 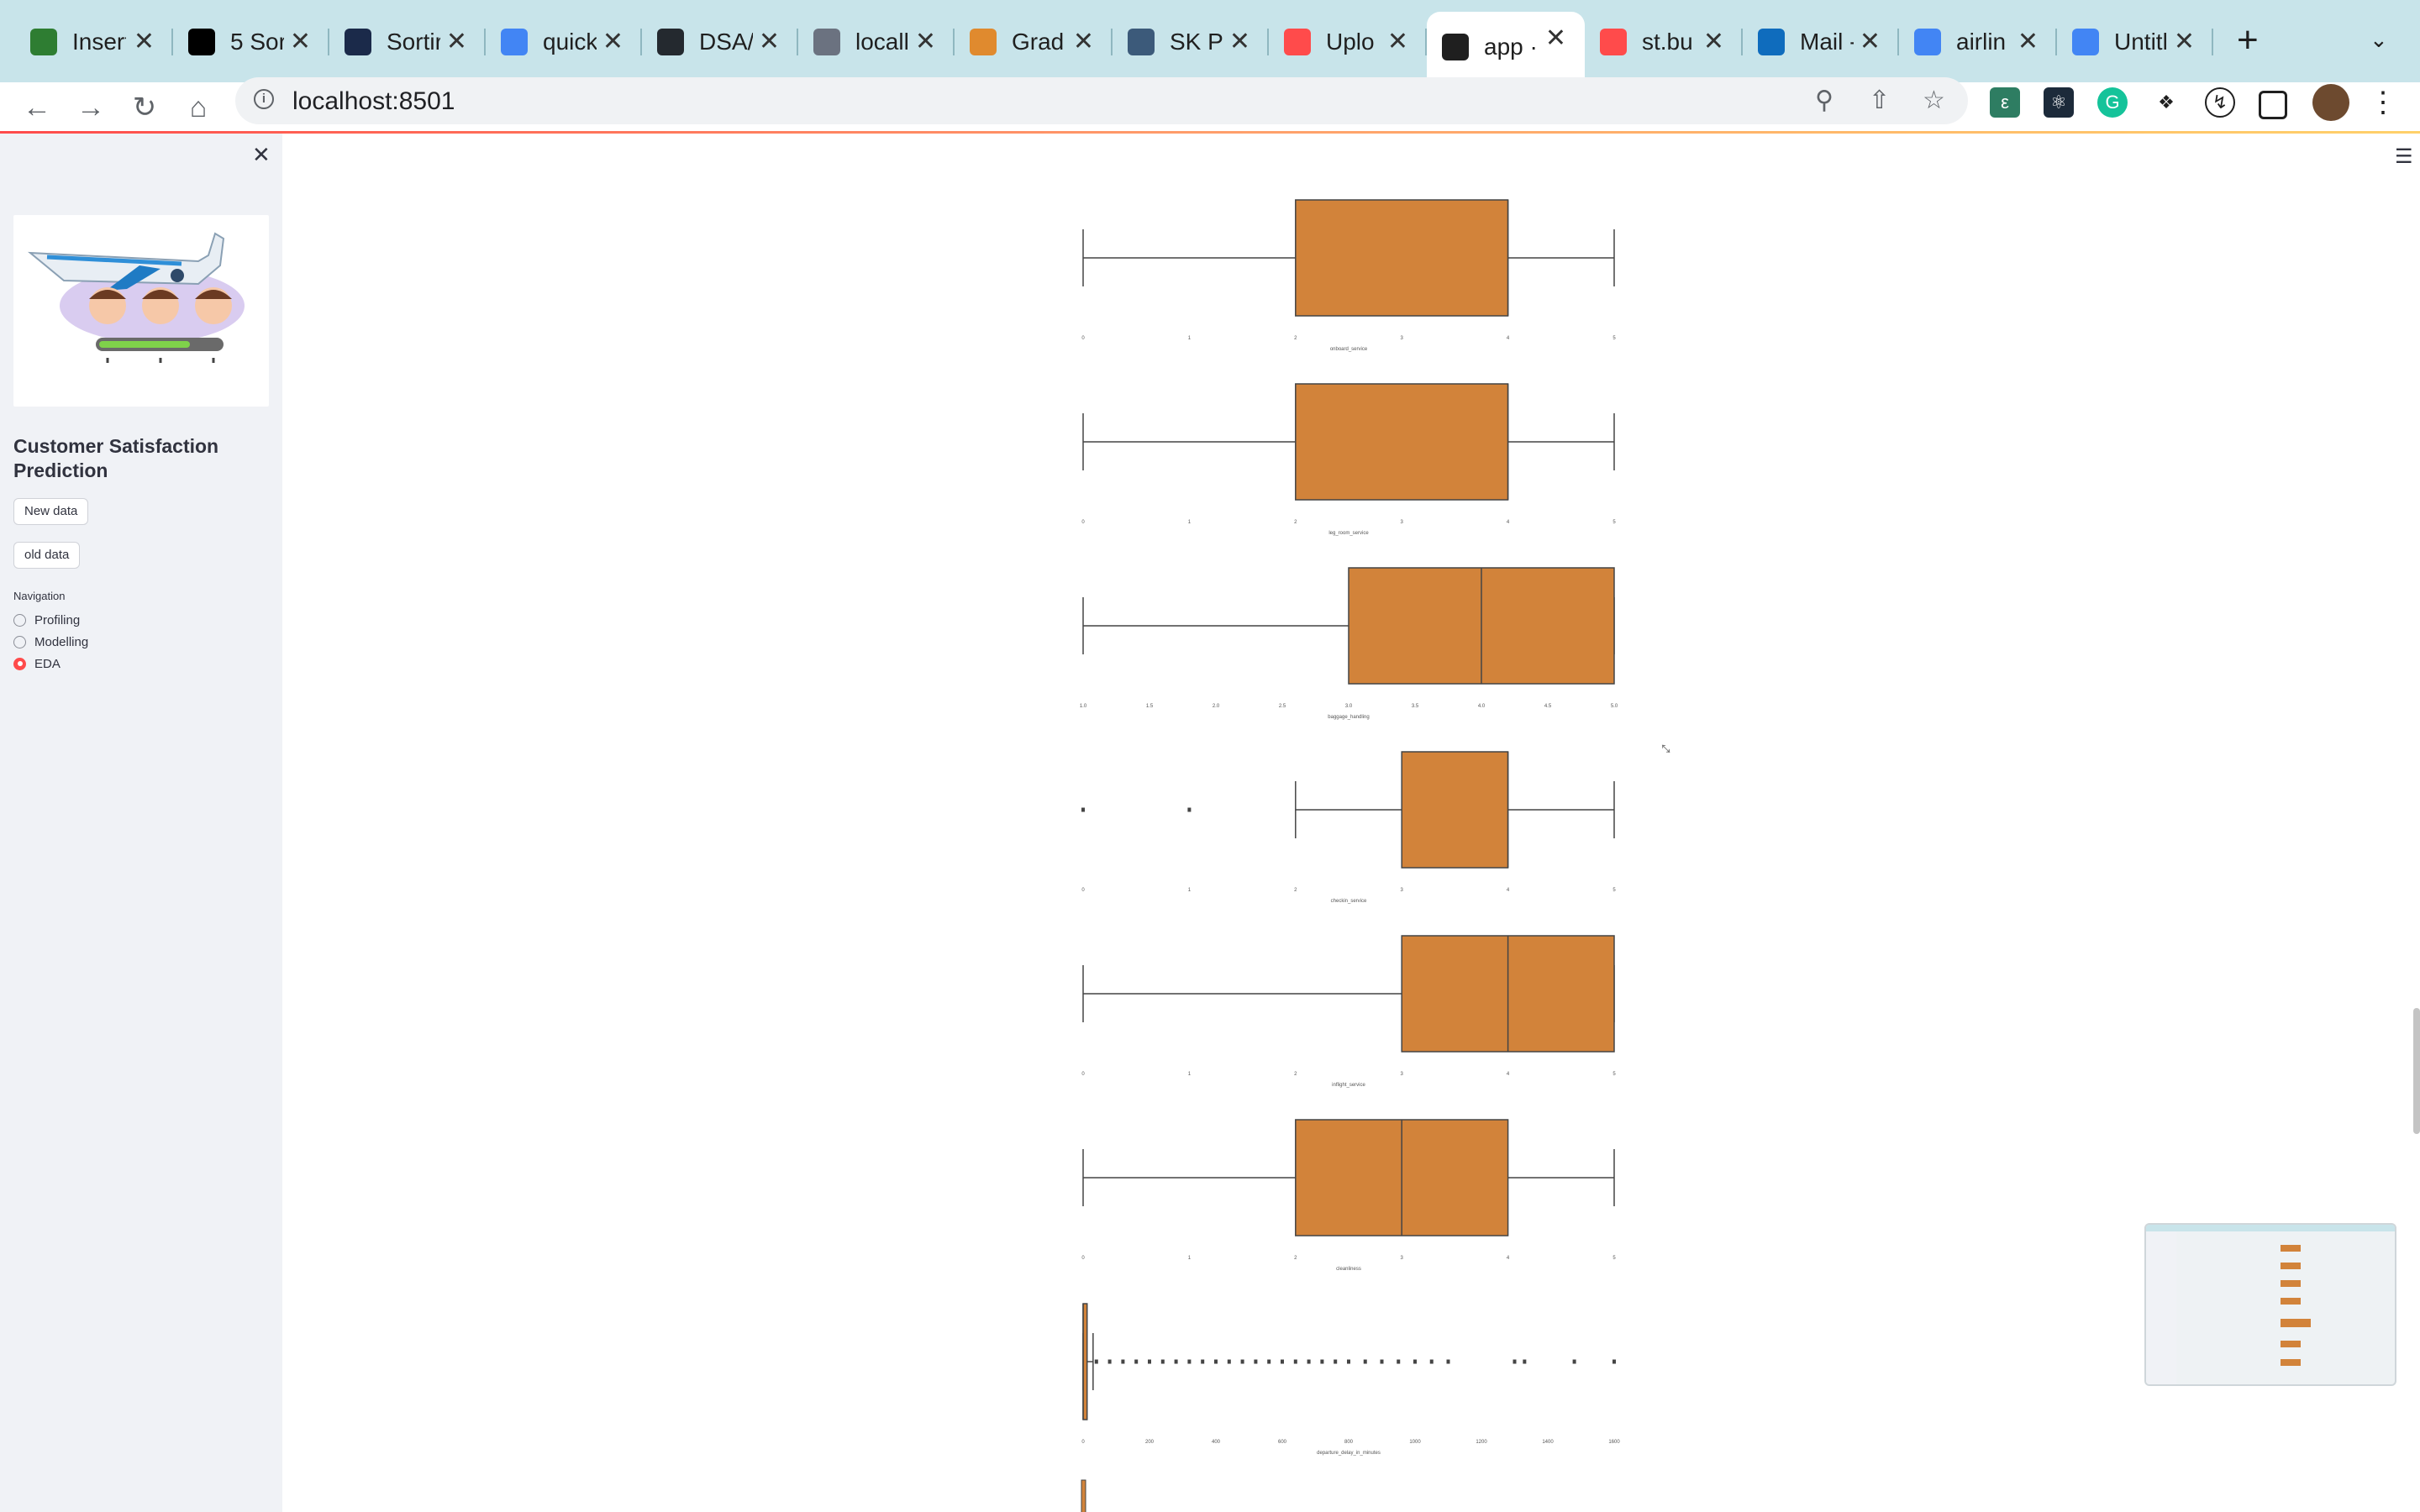 I want to click on extension-evernote-icon: ε, so click(x=2005, y=102).